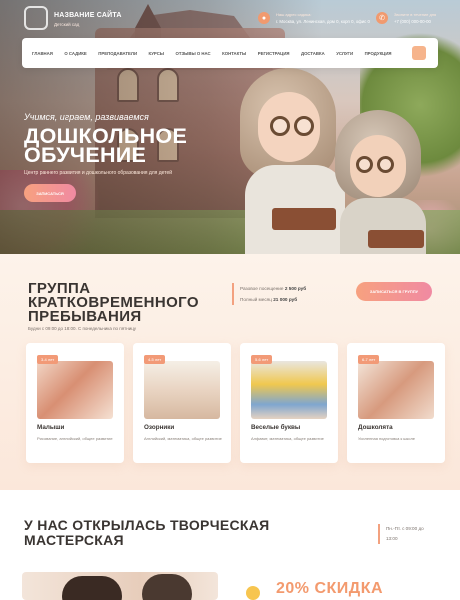  What do you see at coordinates (75, 53) in the screenshot?
I see `nav-item-about: О САДИКЕ` at bounding box center [75, 53].